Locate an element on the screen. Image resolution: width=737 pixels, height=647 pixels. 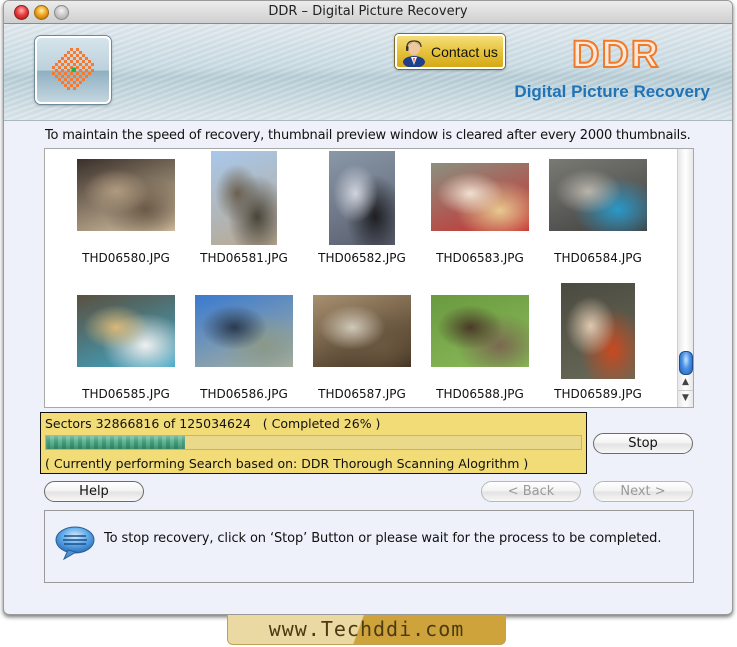
thumbnail-filename: THD06586.JPG is located at coordinates (244, 394).